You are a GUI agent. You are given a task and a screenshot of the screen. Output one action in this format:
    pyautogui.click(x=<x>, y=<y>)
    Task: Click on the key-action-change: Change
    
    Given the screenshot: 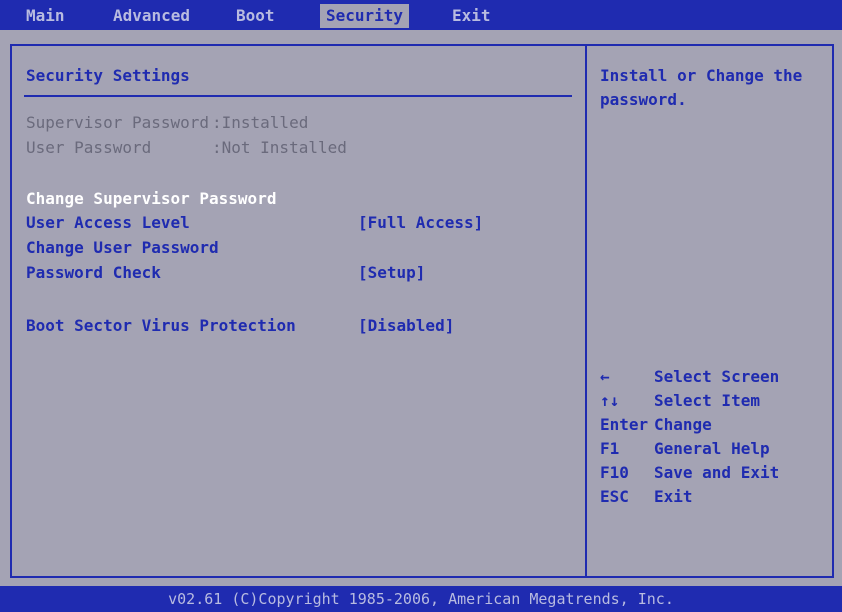 What is the action you would take?
    pyautogui.click(x=683, y=424)
    